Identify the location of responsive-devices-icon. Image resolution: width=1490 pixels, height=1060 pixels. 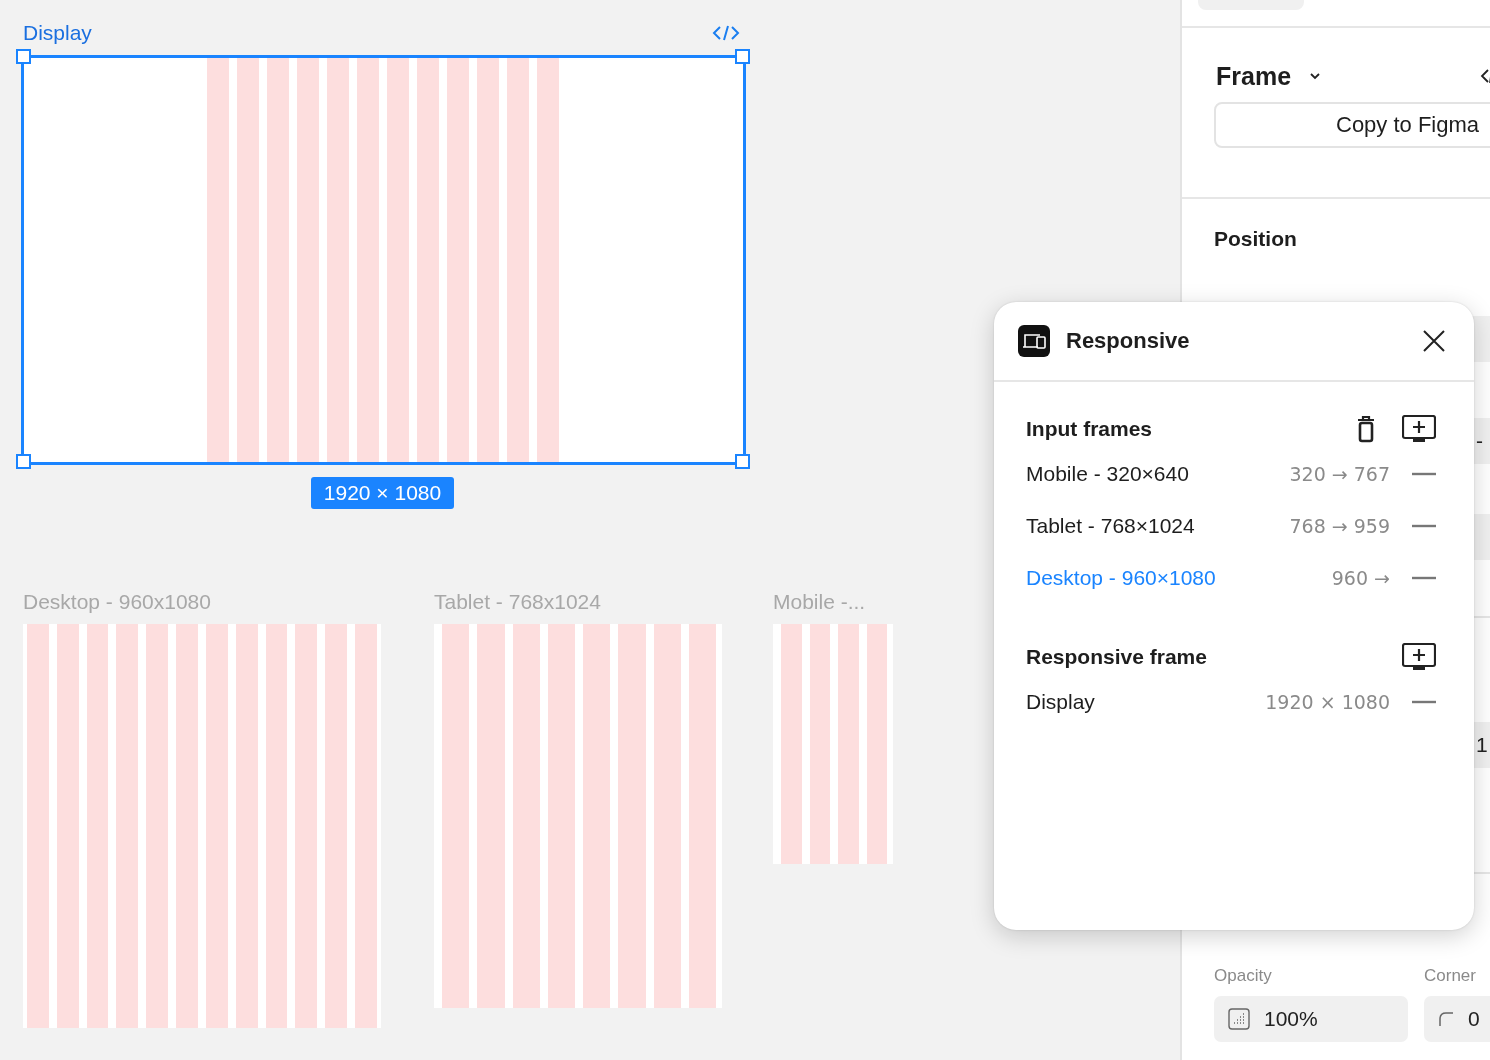
(1034, 341).